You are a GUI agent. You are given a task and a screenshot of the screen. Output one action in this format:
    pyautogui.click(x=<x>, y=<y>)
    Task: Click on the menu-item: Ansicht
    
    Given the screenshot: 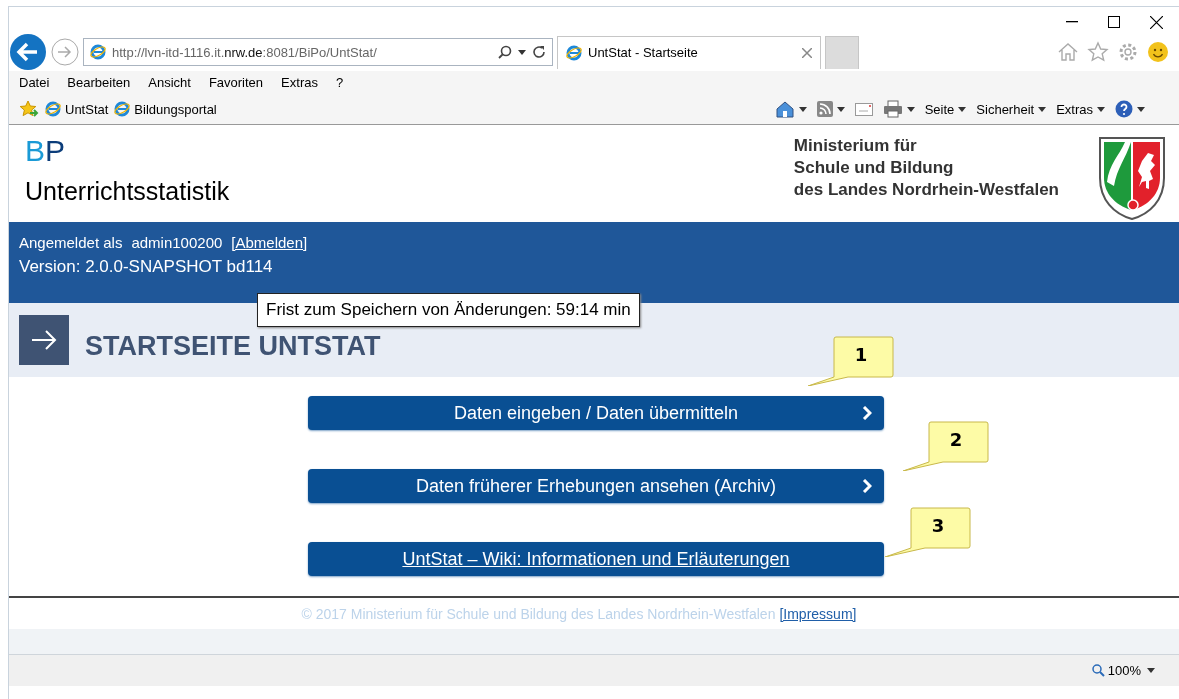 What is the action you would take?
    pyautogui.click(x=169, y=82)
    